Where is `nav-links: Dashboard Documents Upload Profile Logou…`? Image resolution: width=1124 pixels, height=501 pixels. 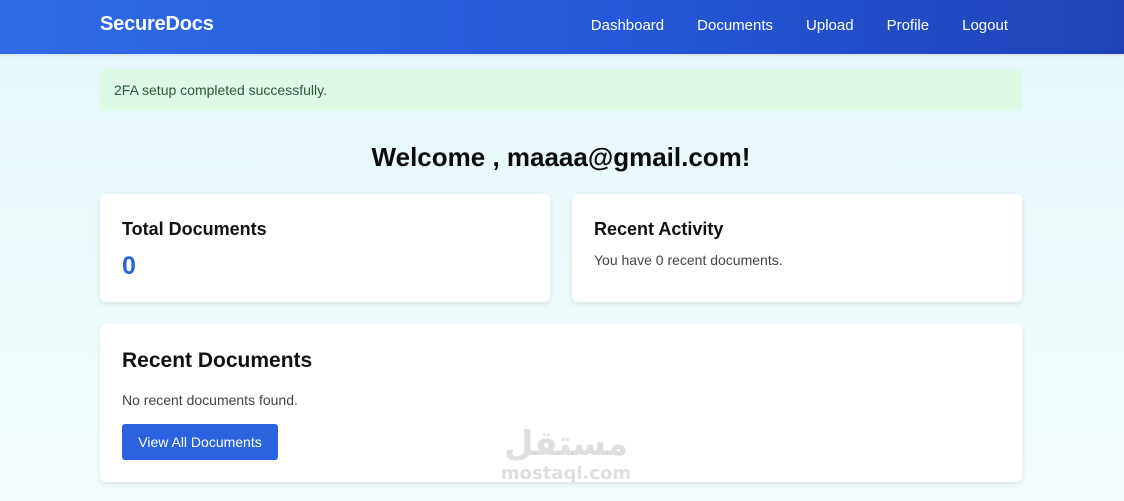 nav-links: Dashboard Documents Upload Profile Logou… is located at coordinates (783, 25).